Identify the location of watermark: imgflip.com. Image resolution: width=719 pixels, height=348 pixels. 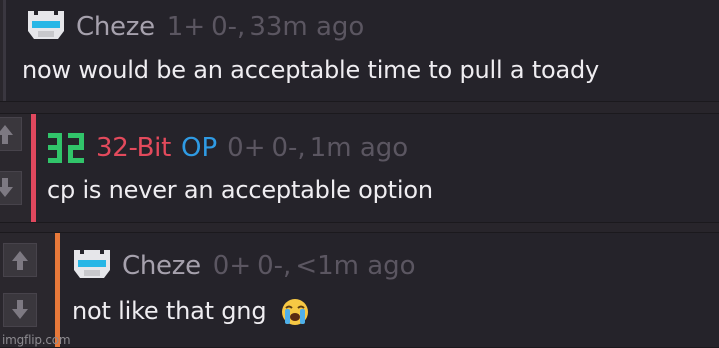
(36, 340).